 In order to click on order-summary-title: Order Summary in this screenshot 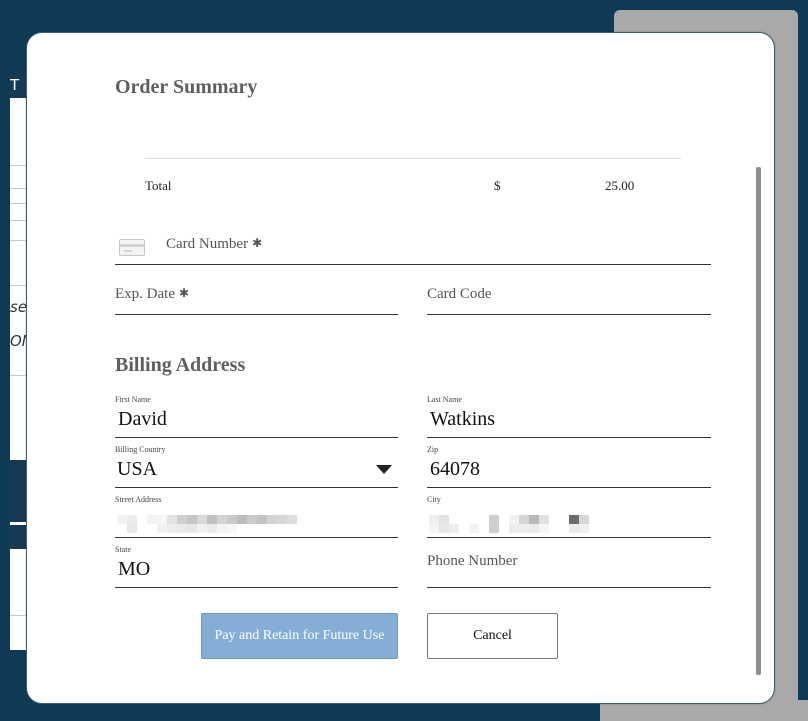, I will do `click(186, 87)`.